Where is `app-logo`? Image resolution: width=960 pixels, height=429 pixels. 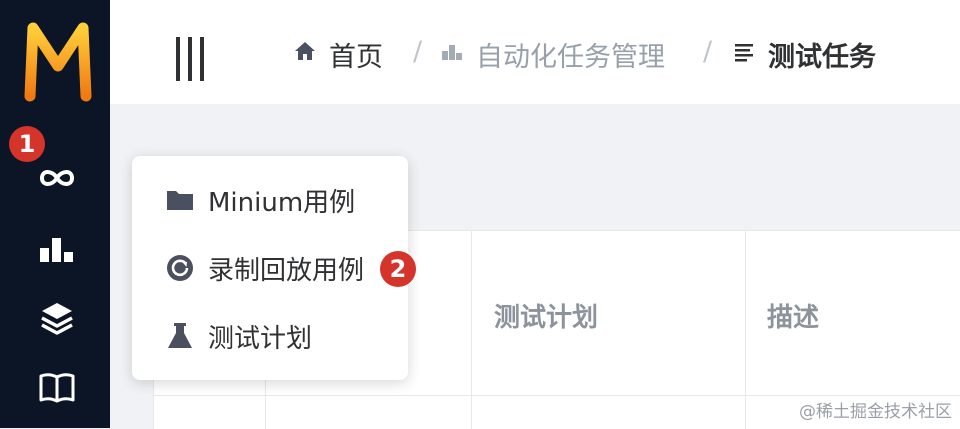 app-logo is located at coordinates (58, 61).